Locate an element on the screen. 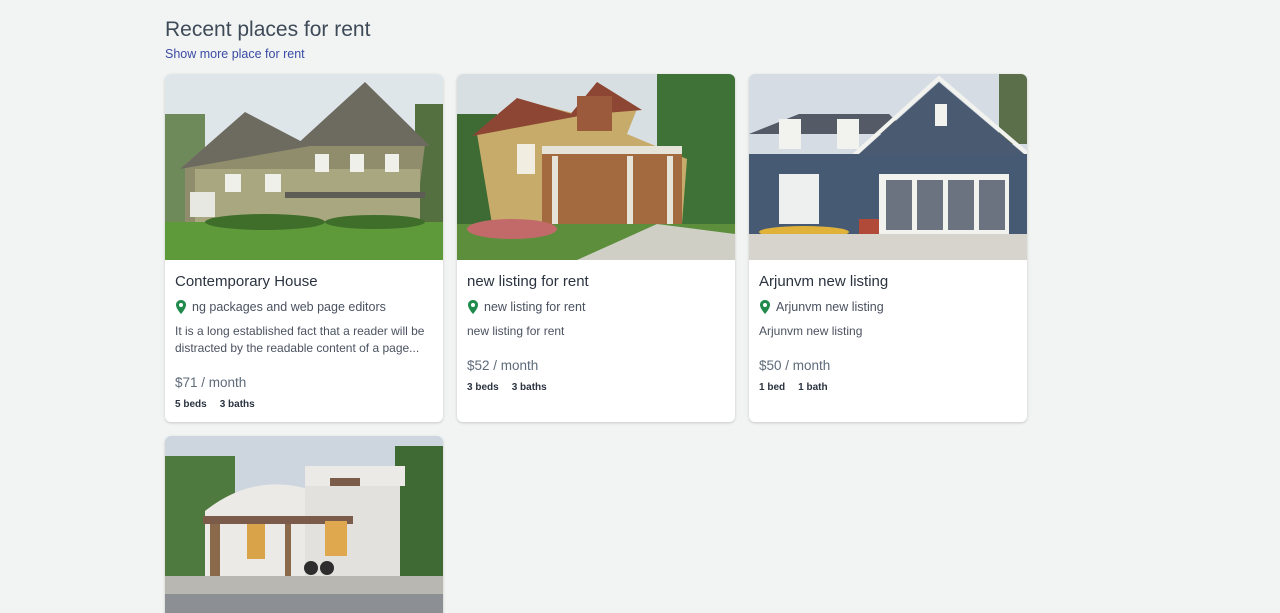 The width and height of the screenshot is (1280, 613). listing-baths: 1 bath is located at coordinates (813, 387).